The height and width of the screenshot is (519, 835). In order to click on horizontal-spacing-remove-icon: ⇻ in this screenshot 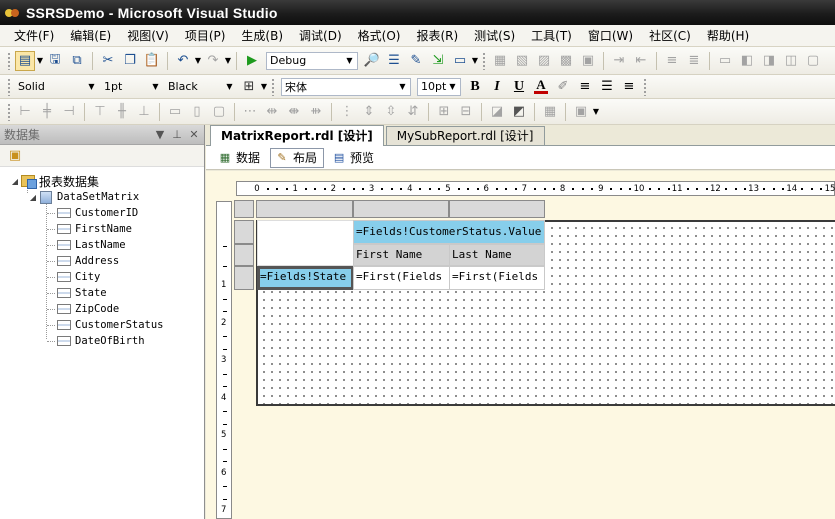, I will do `click(316, 112)`.